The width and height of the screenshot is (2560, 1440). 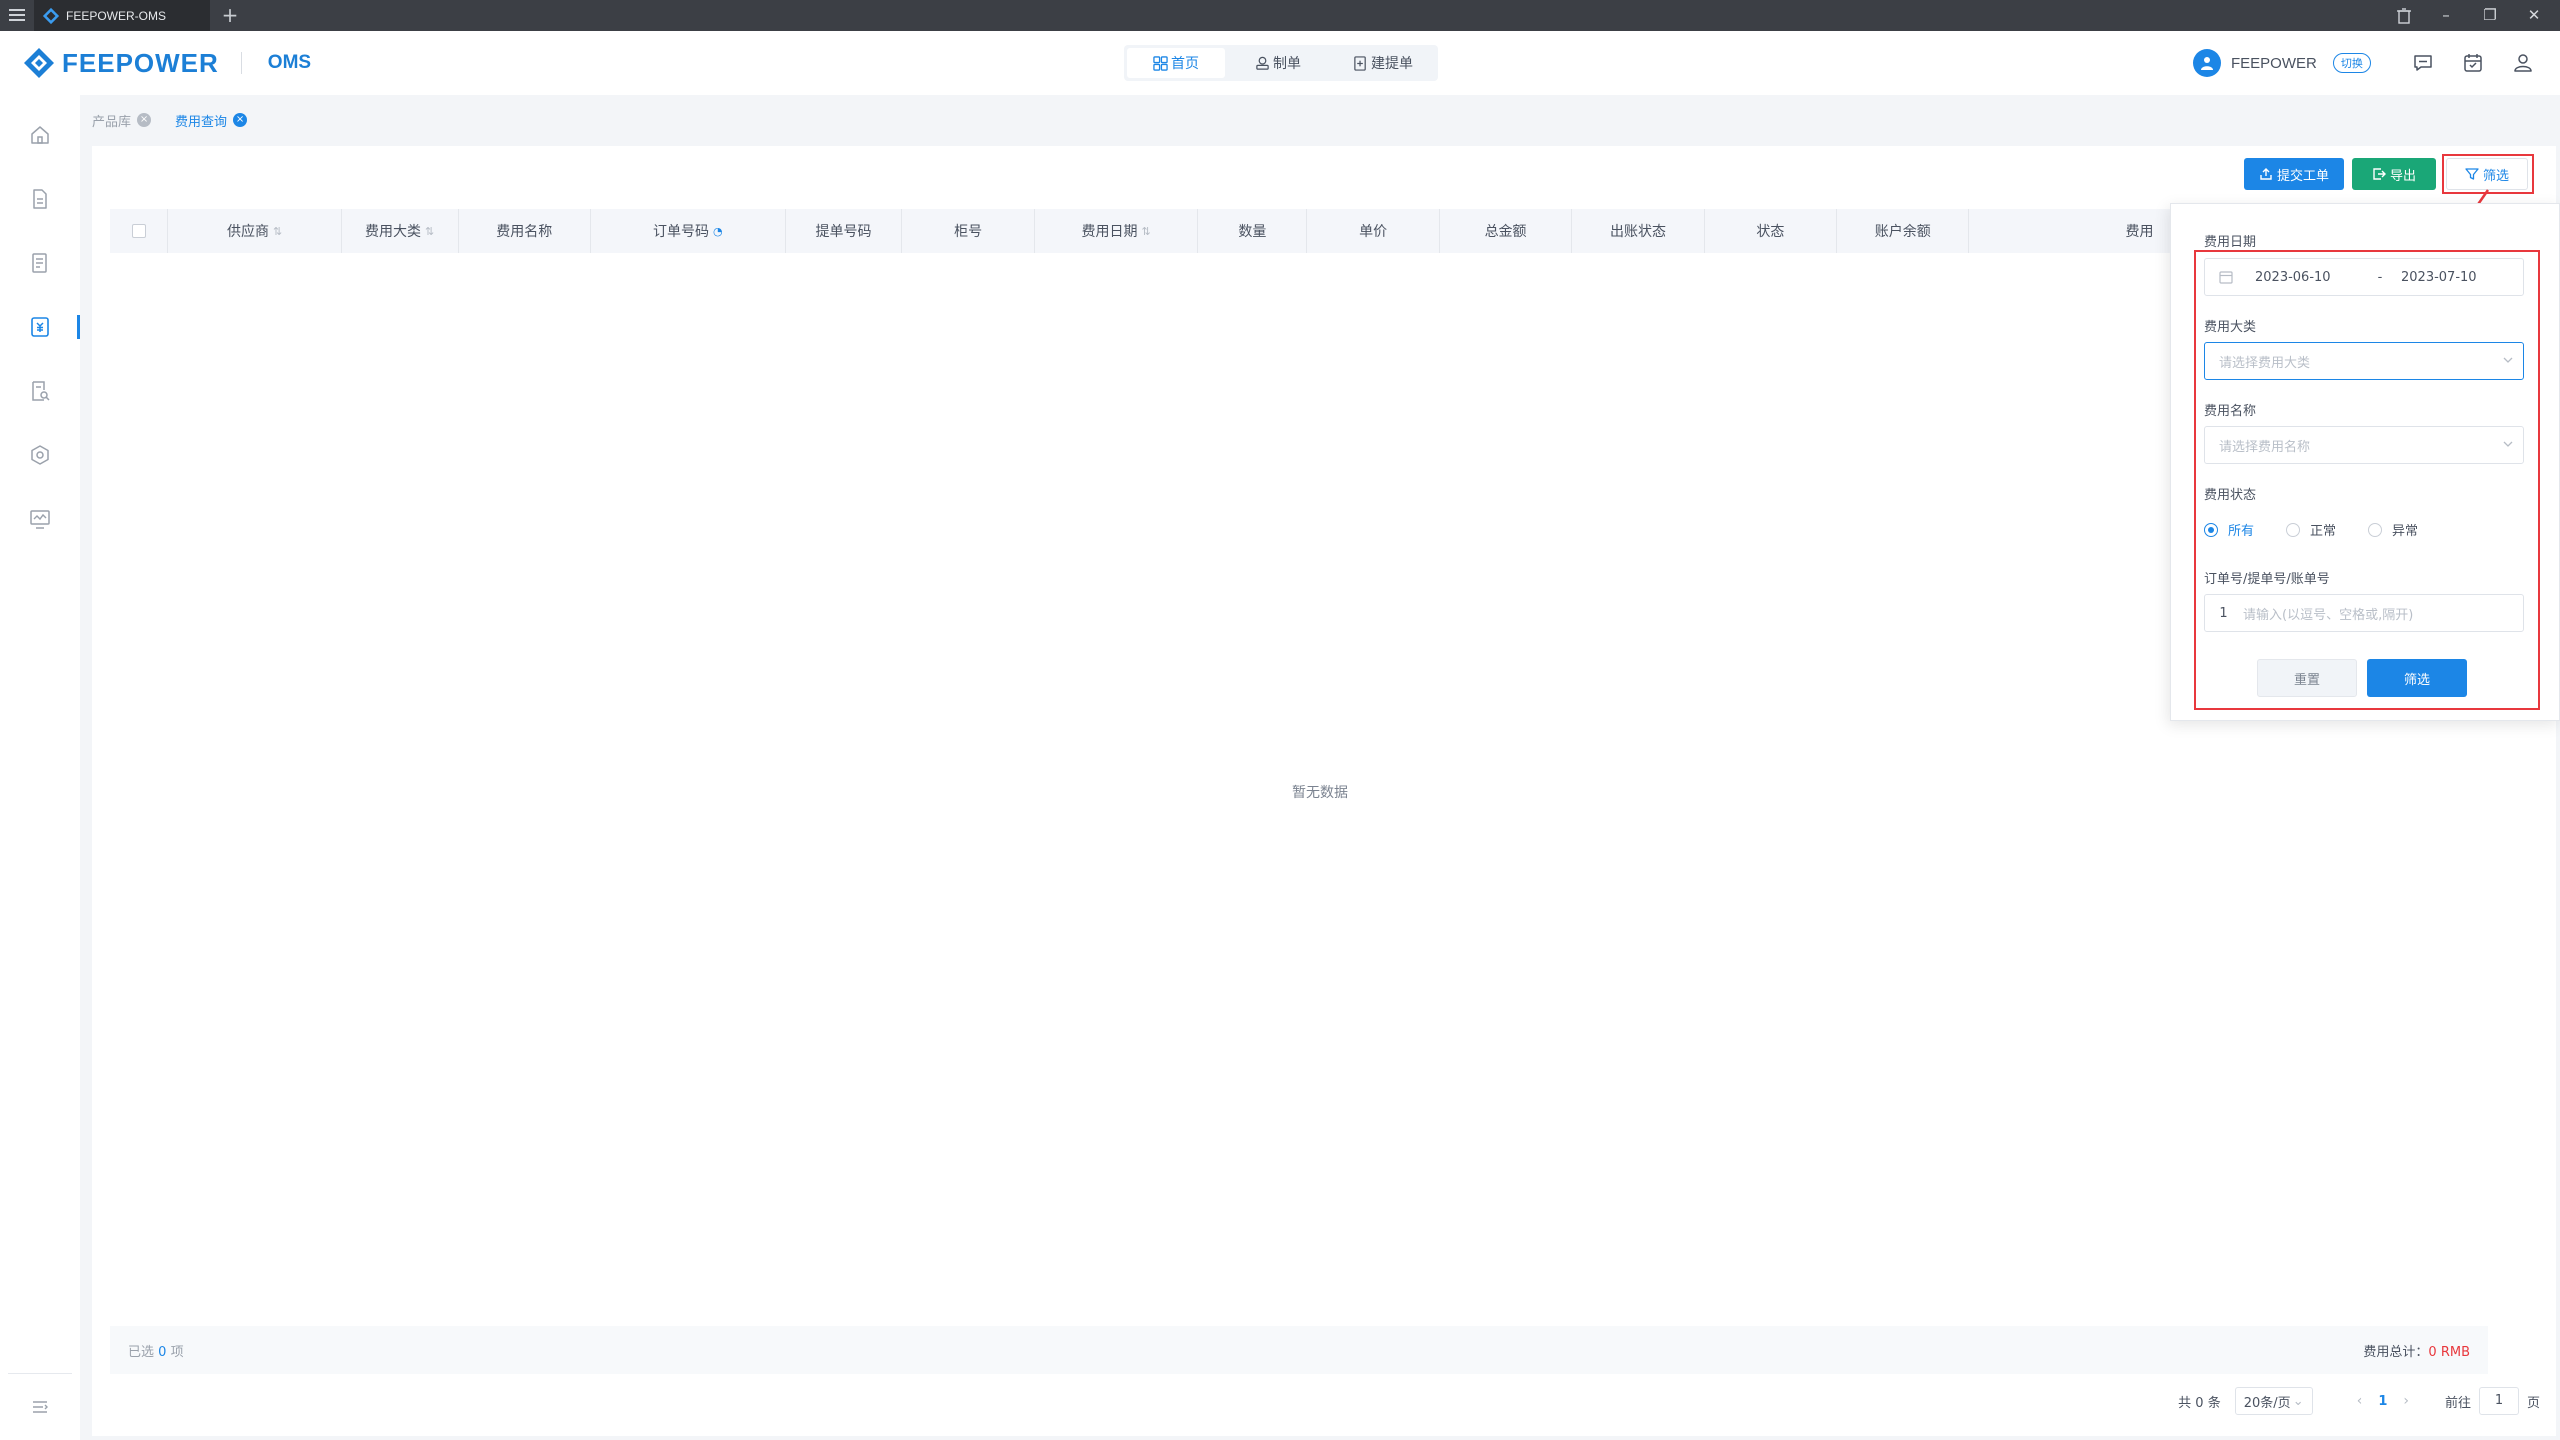 I want to click on status-radio-all: 所有, so click(x=2229, y=529).